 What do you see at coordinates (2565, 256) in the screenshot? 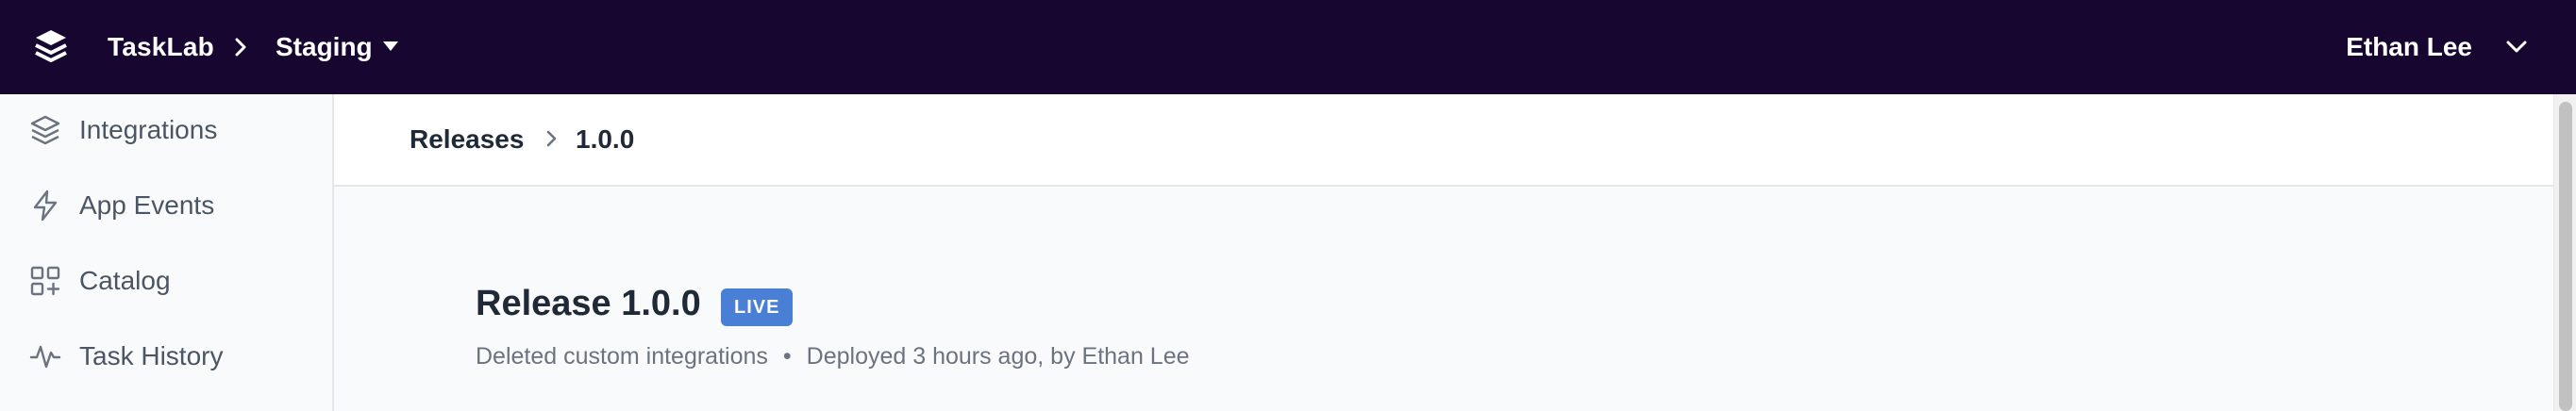
I see `scrollbar-thumb` at bounding box center [2565, 256].